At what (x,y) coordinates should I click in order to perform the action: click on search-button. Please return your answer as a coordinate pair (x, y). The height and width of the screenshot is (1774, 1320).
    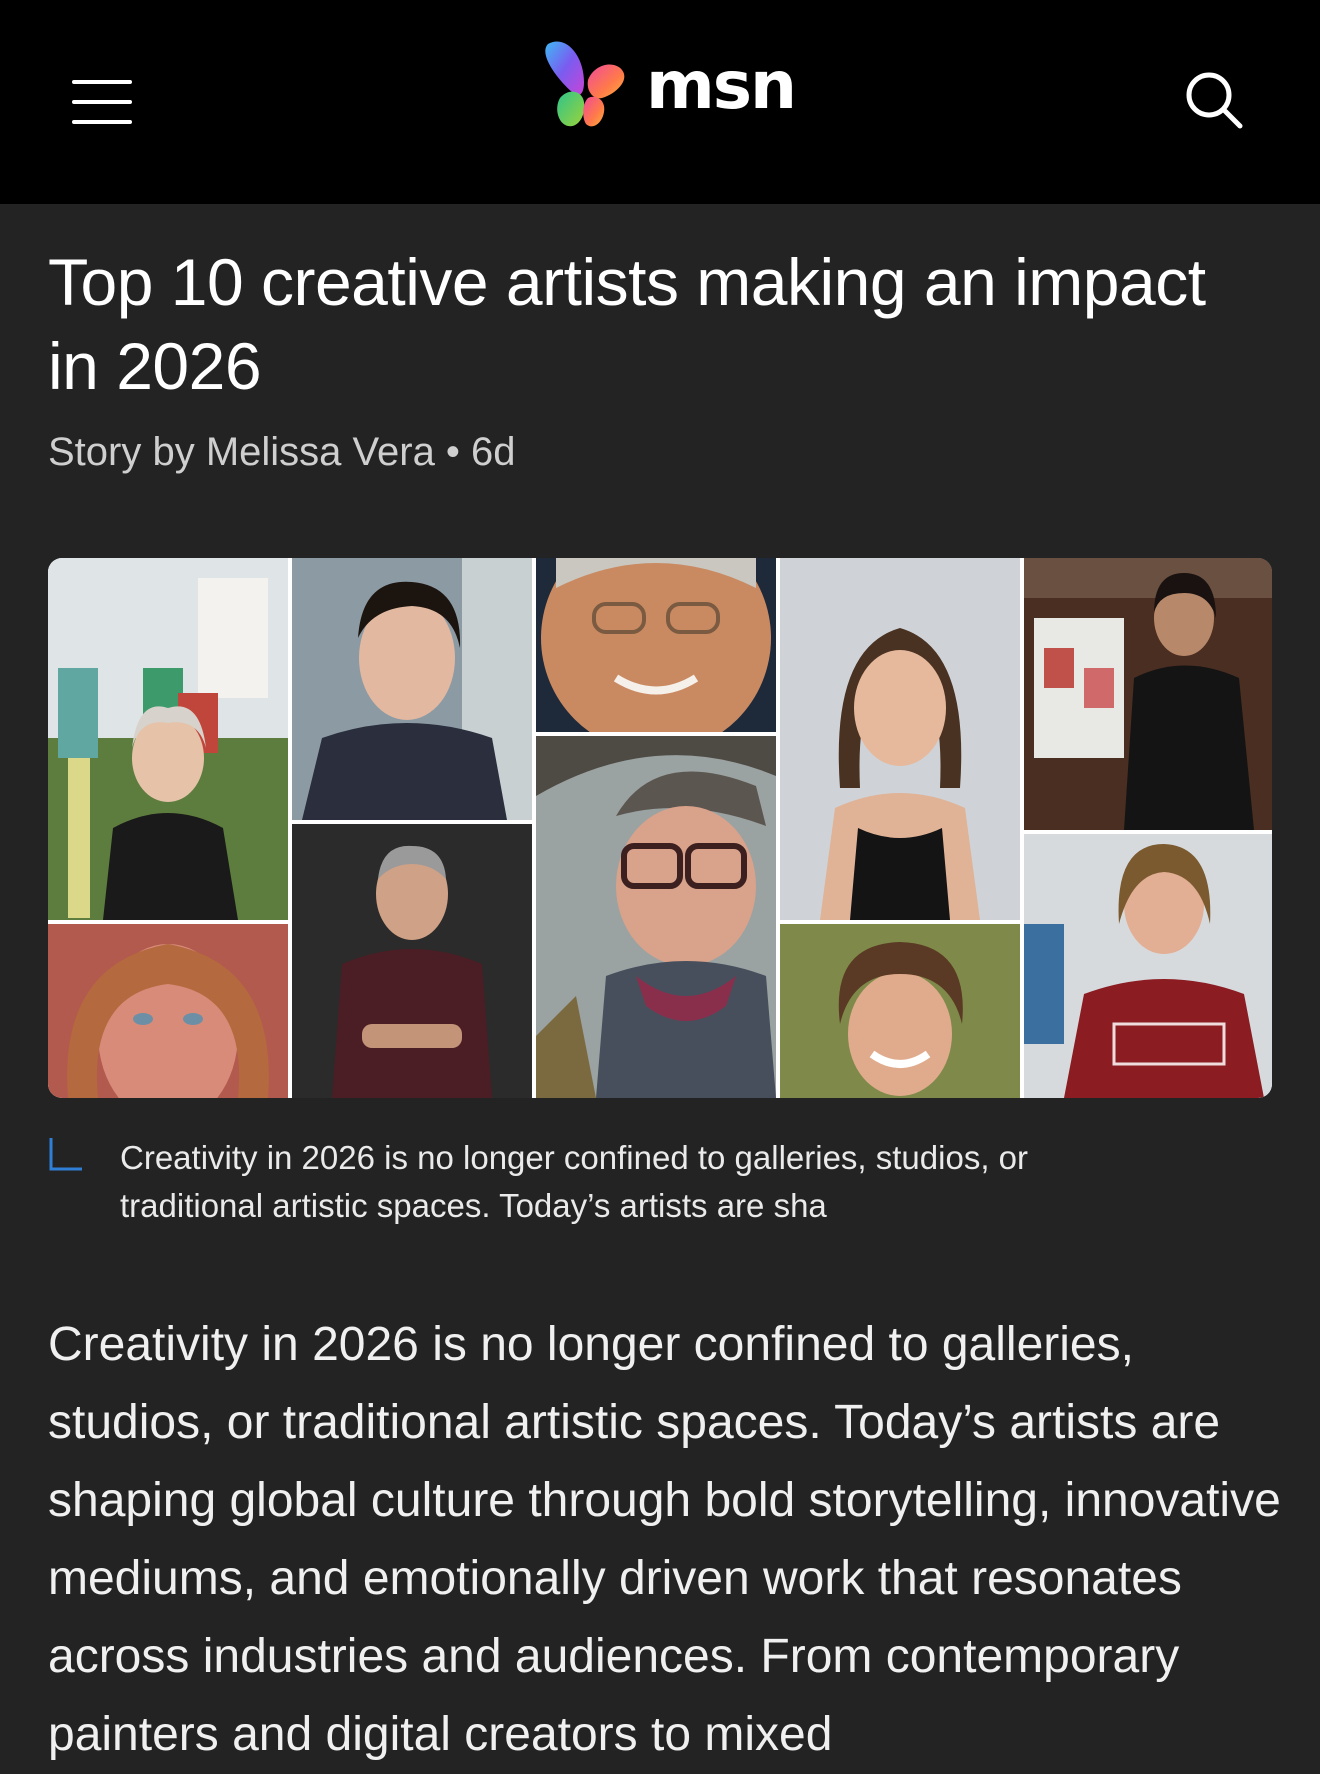
    Looking at the image, I should click on (1215, 101).